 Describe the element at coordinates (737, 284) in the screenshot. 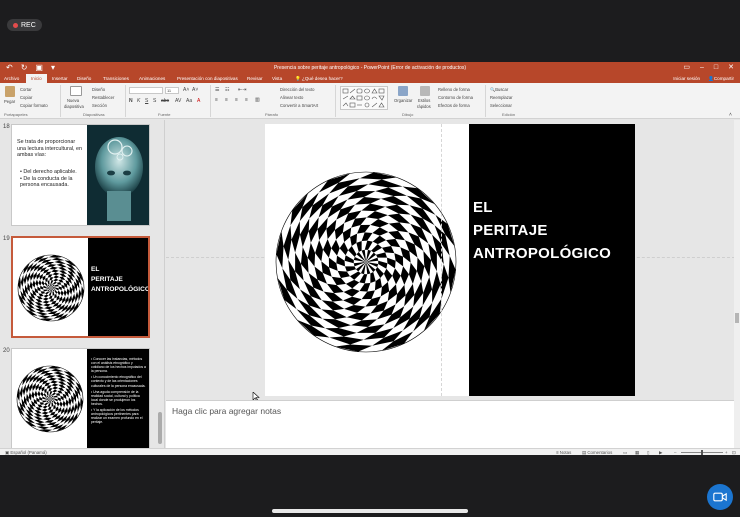

I see `slide-scrollbar` at that location.